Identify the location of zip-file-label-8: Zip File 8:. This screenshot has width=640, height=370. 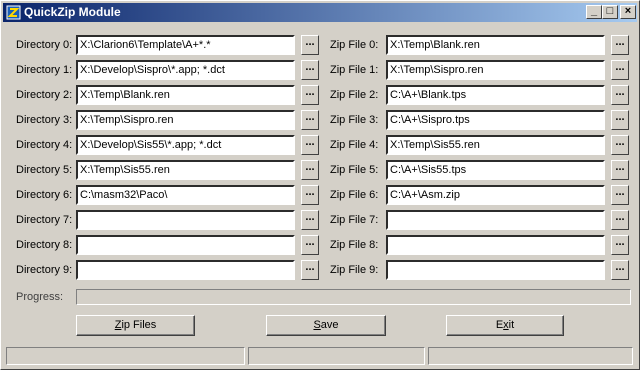
(354, 245).